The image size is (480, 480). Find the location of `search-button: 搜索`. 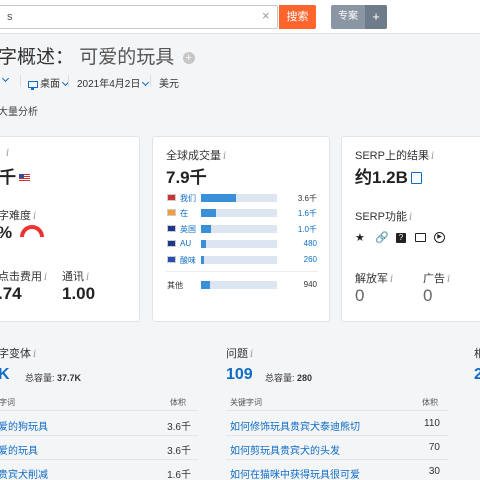

search-button: 搜索 is located at coordinates (297, 17).